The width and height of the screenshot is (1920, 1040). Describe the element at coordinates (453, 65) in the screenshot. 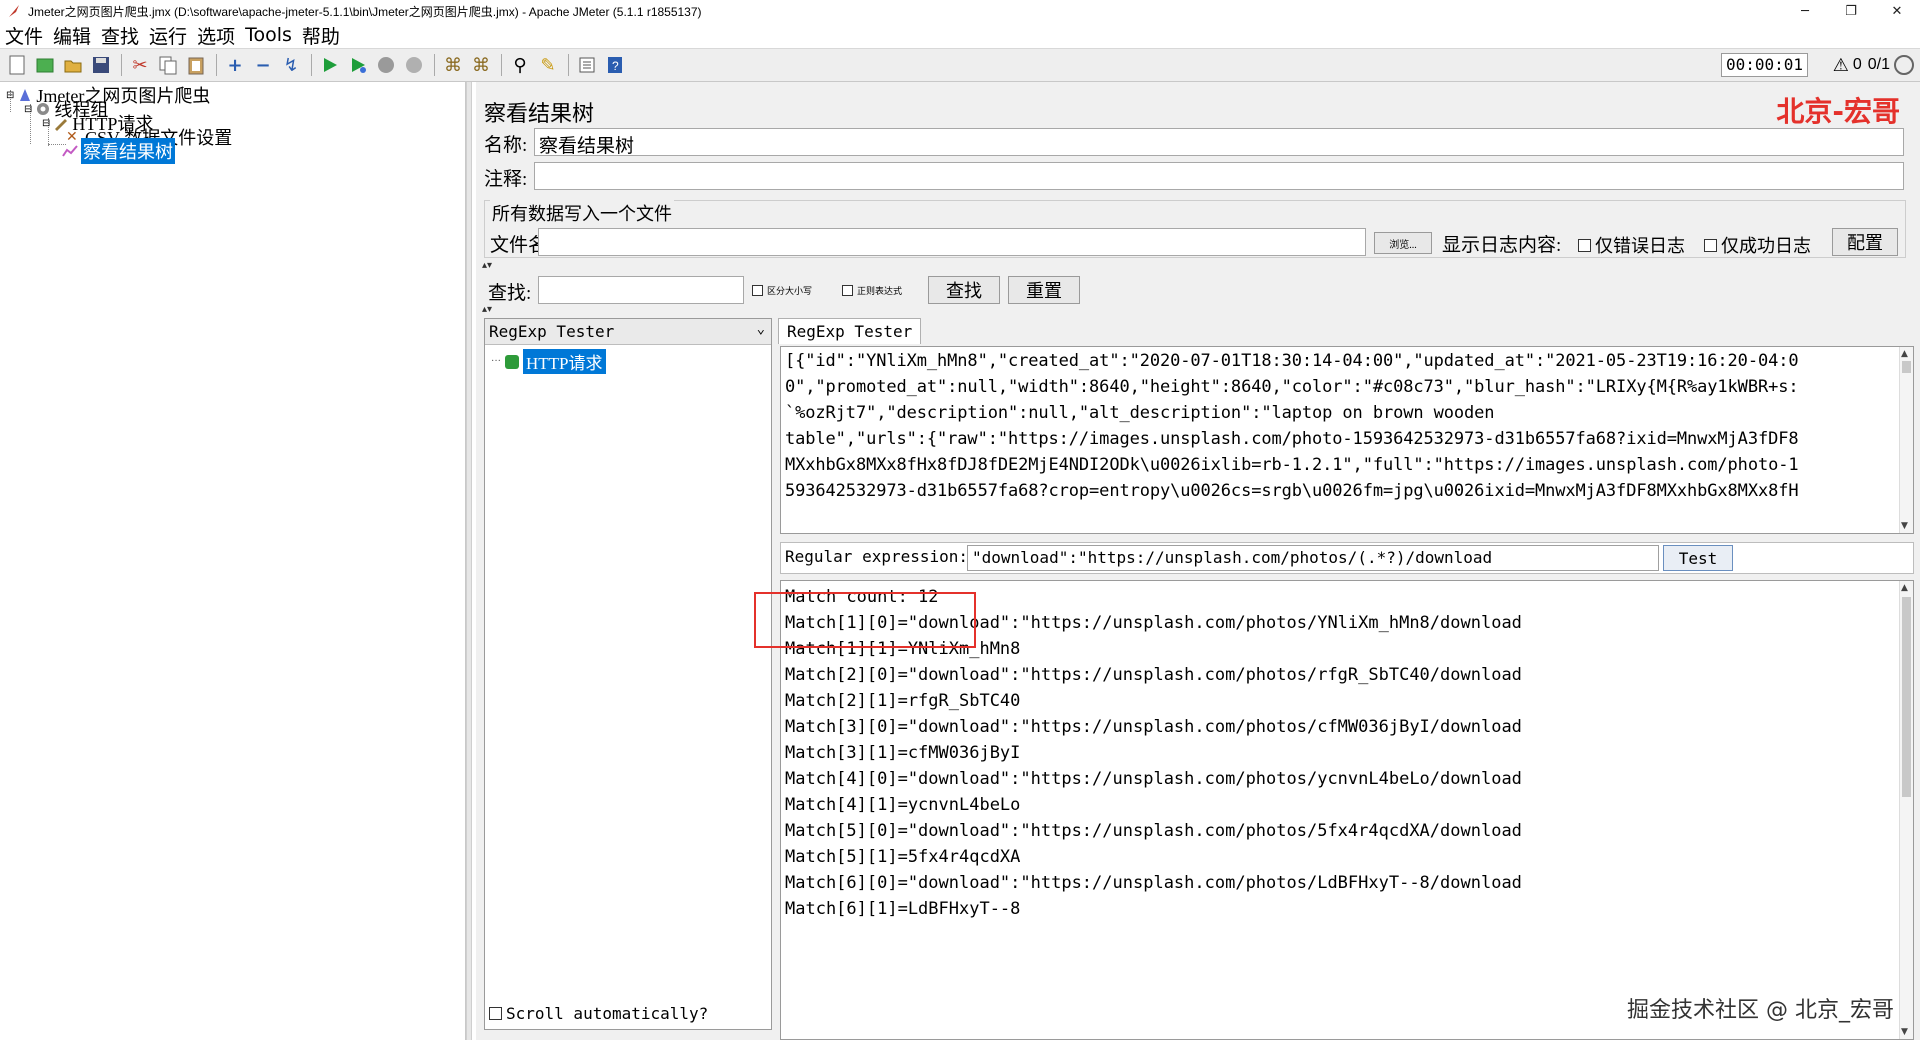

I see `clear-icon: ⌘` at that location.